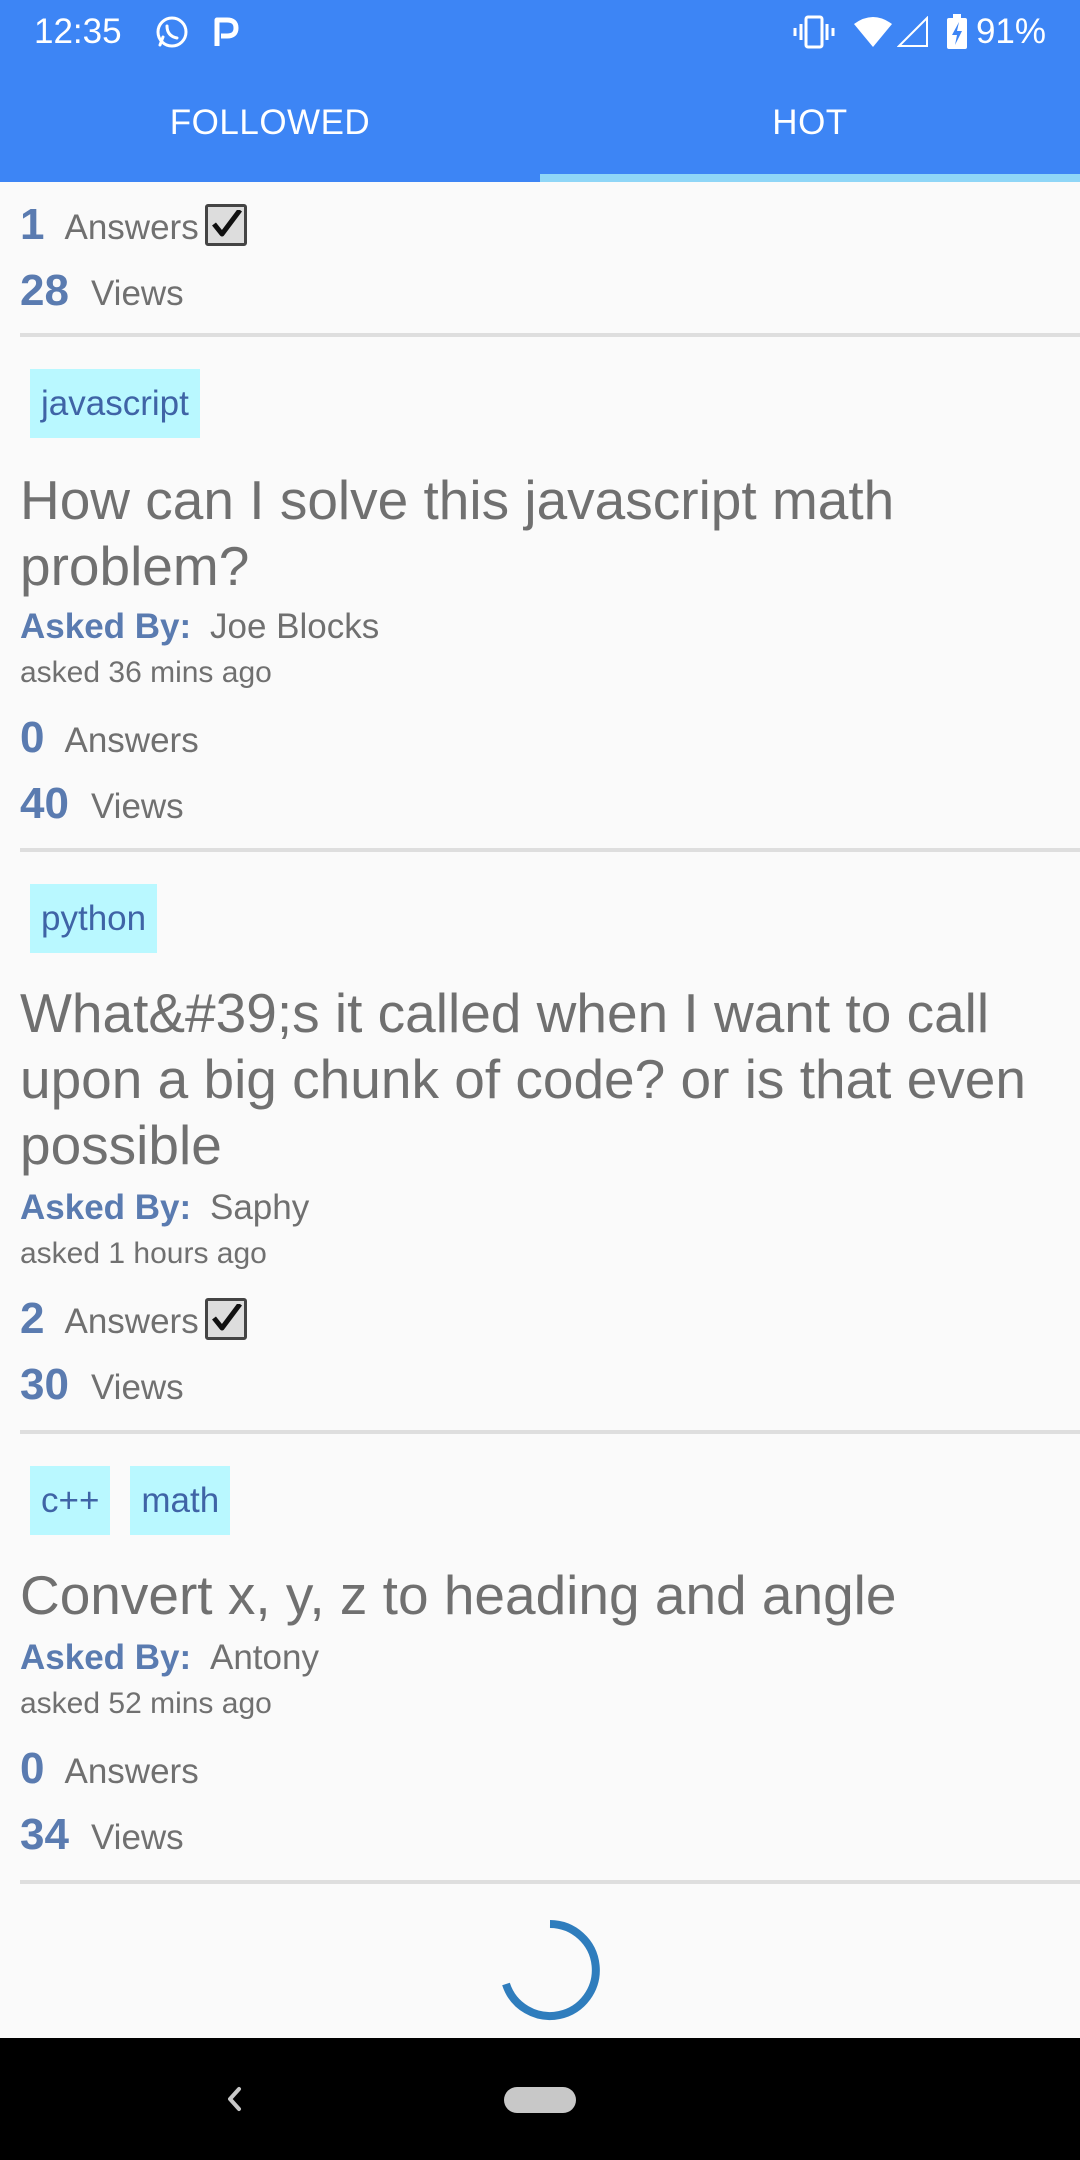 This screenshot has height=2160, width=1080. I want to click on views-count: 34, so click(44, 1834).